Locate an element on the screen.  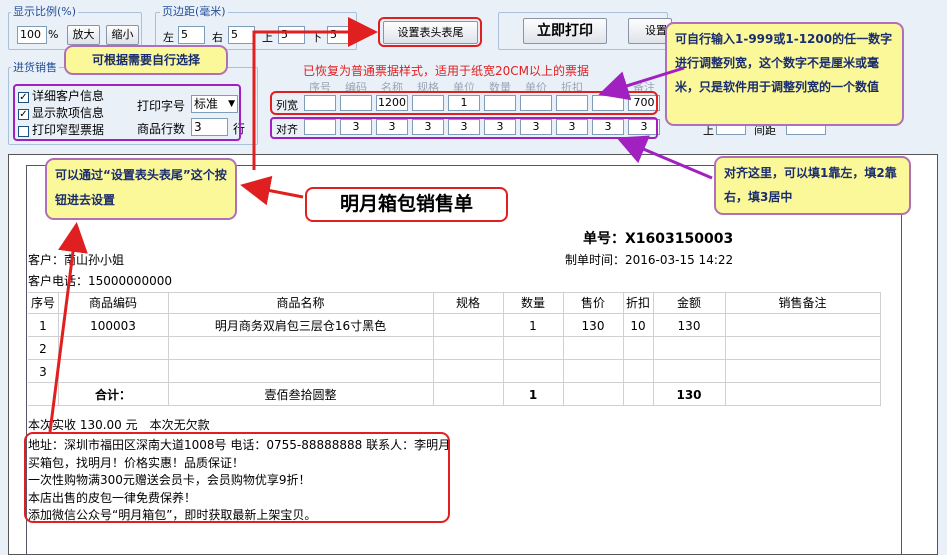
arrow-to-width is located at coordinates (641, 83).